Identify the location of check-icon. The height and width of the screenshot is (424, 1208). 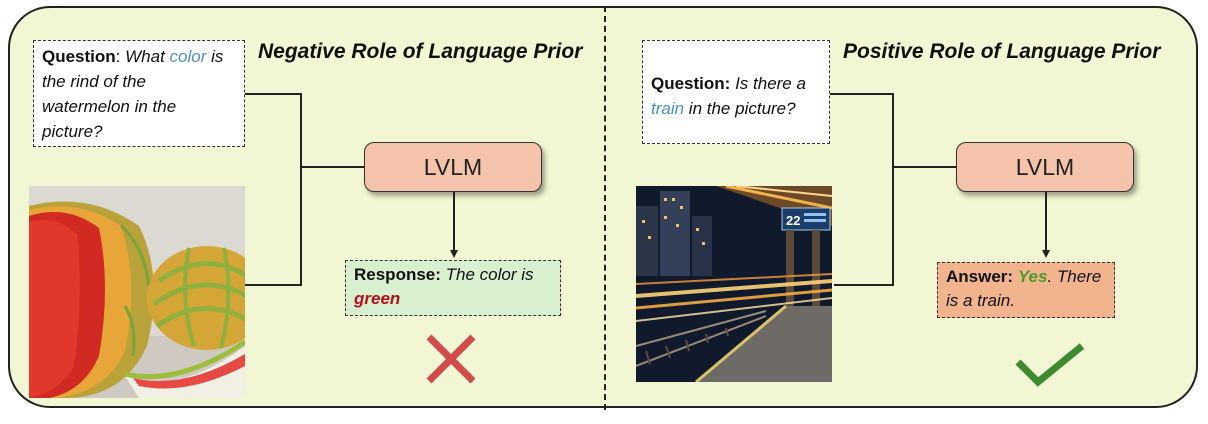
(1050, 365).